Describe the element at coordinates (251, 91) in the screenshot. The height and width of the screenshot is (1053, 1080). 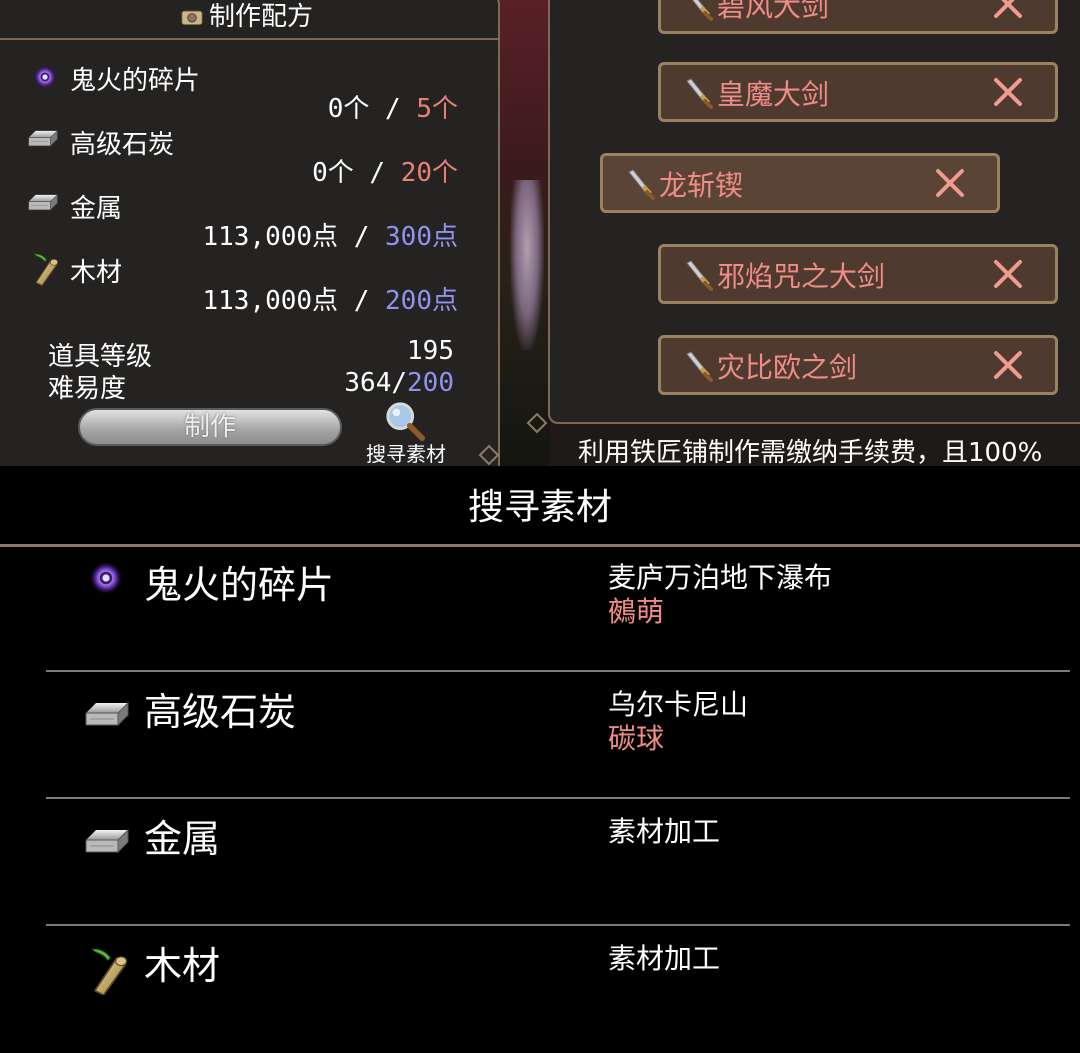
I see `material-row: 鬼火的碎片 0个 / 5个` at that location.